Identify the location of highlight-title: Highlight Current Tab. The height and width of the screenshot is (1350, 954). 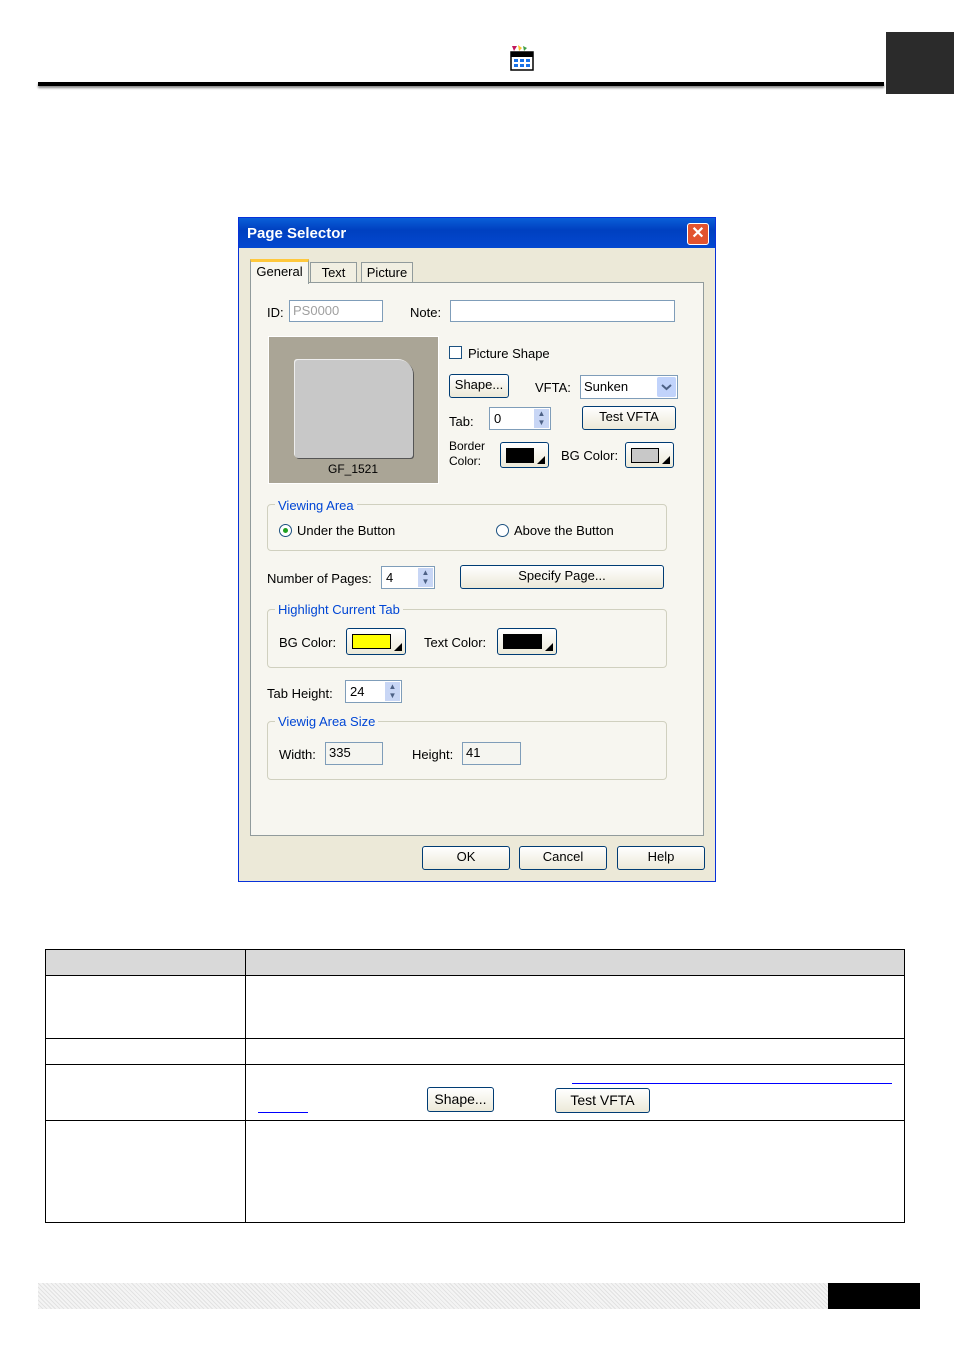
(339, 609).